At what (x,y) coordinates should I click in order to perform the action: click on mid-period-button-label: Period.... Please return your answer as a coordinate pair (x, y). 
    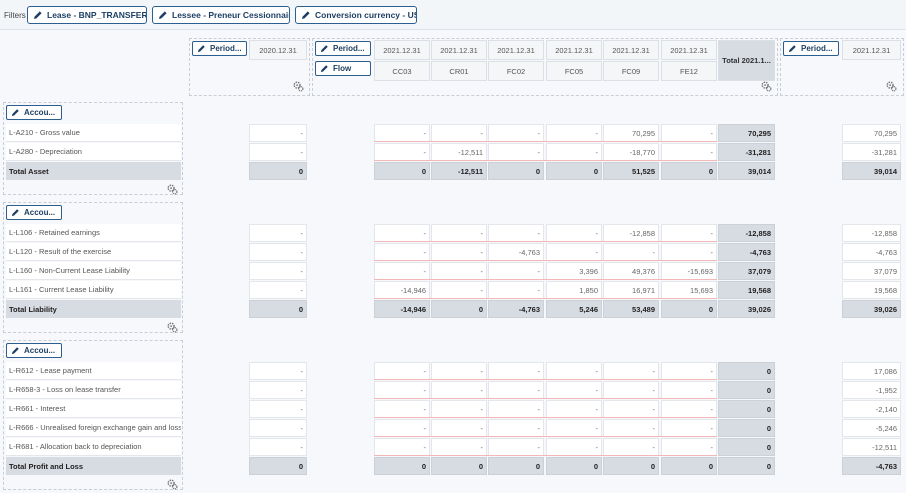
    Looking at the image, I should click on (349, 48).